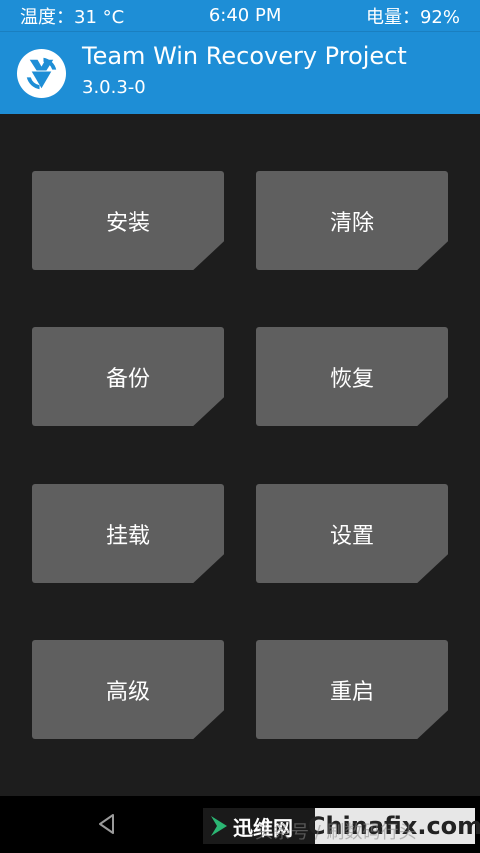 This screenshot has width=480, height=853. I want to click on app-header: Team Win Recovery Project 3.0.3-0, so click(240, 72).